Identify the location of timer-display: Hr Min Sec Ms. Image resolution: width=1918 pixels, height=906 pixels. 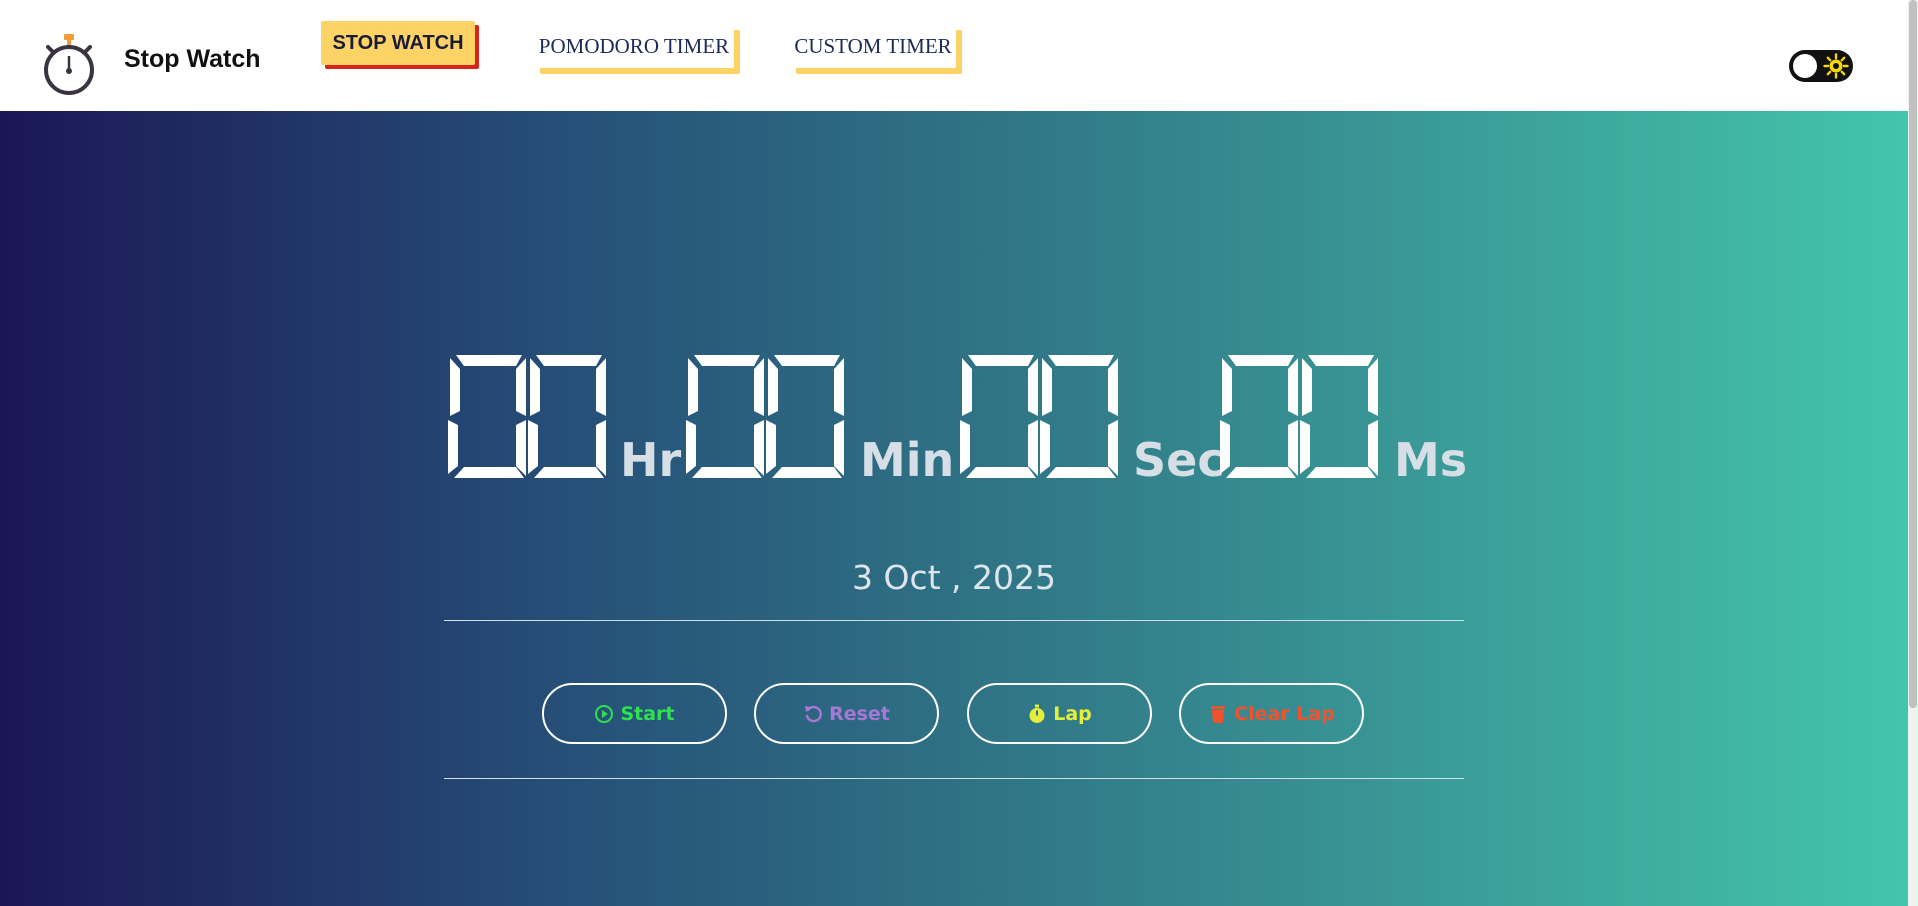
(957, 421).